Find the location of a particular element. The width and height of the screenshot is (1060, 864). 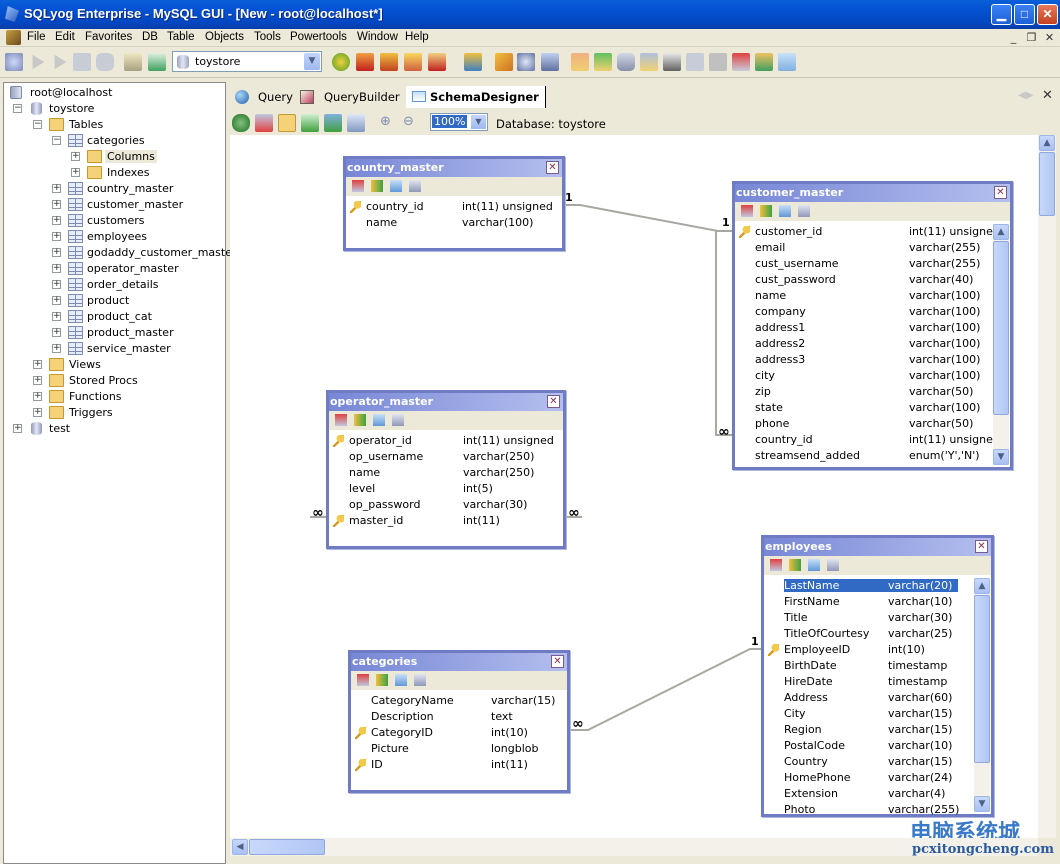

mdi-minimize-button: _ is located at coordinates (1013, 38).